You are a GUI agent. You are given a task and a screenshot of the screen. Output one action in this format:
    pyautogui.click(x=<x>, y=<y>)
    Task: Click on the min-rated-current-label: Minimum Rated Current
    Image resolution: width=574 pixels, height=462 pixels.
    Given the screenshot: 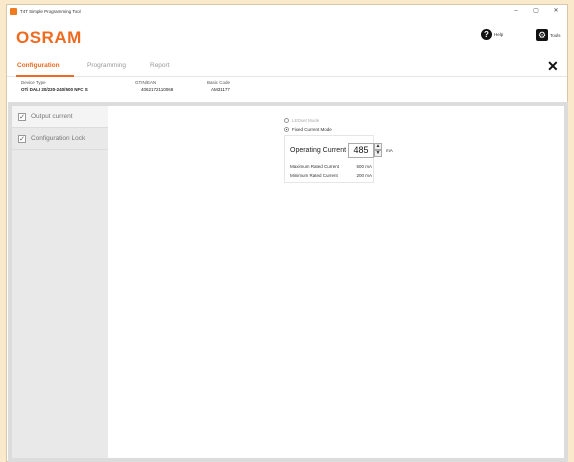 What is the action you would take?
    pyautogui.click(x=314, y=175)
    